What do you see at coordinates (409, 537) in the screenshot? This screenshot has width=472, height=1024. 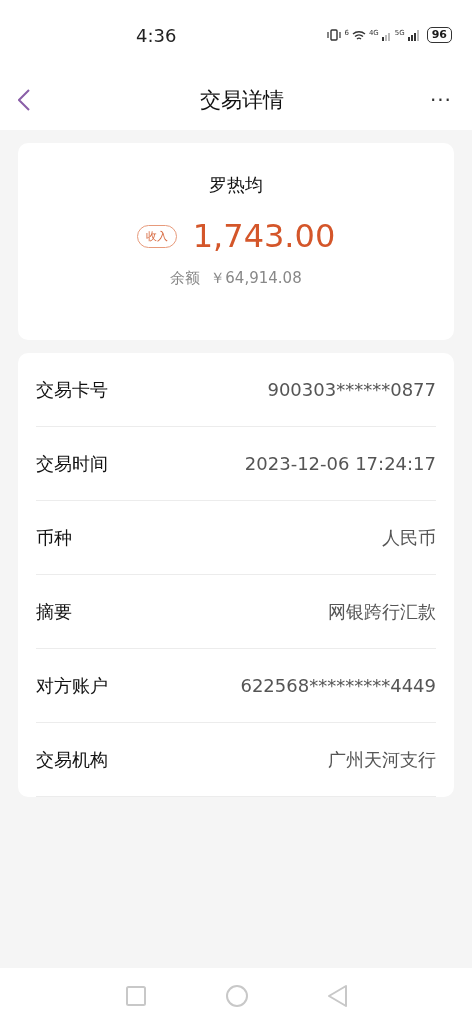 I see `detail-value: 人民币` at bounding box center [409, 537].